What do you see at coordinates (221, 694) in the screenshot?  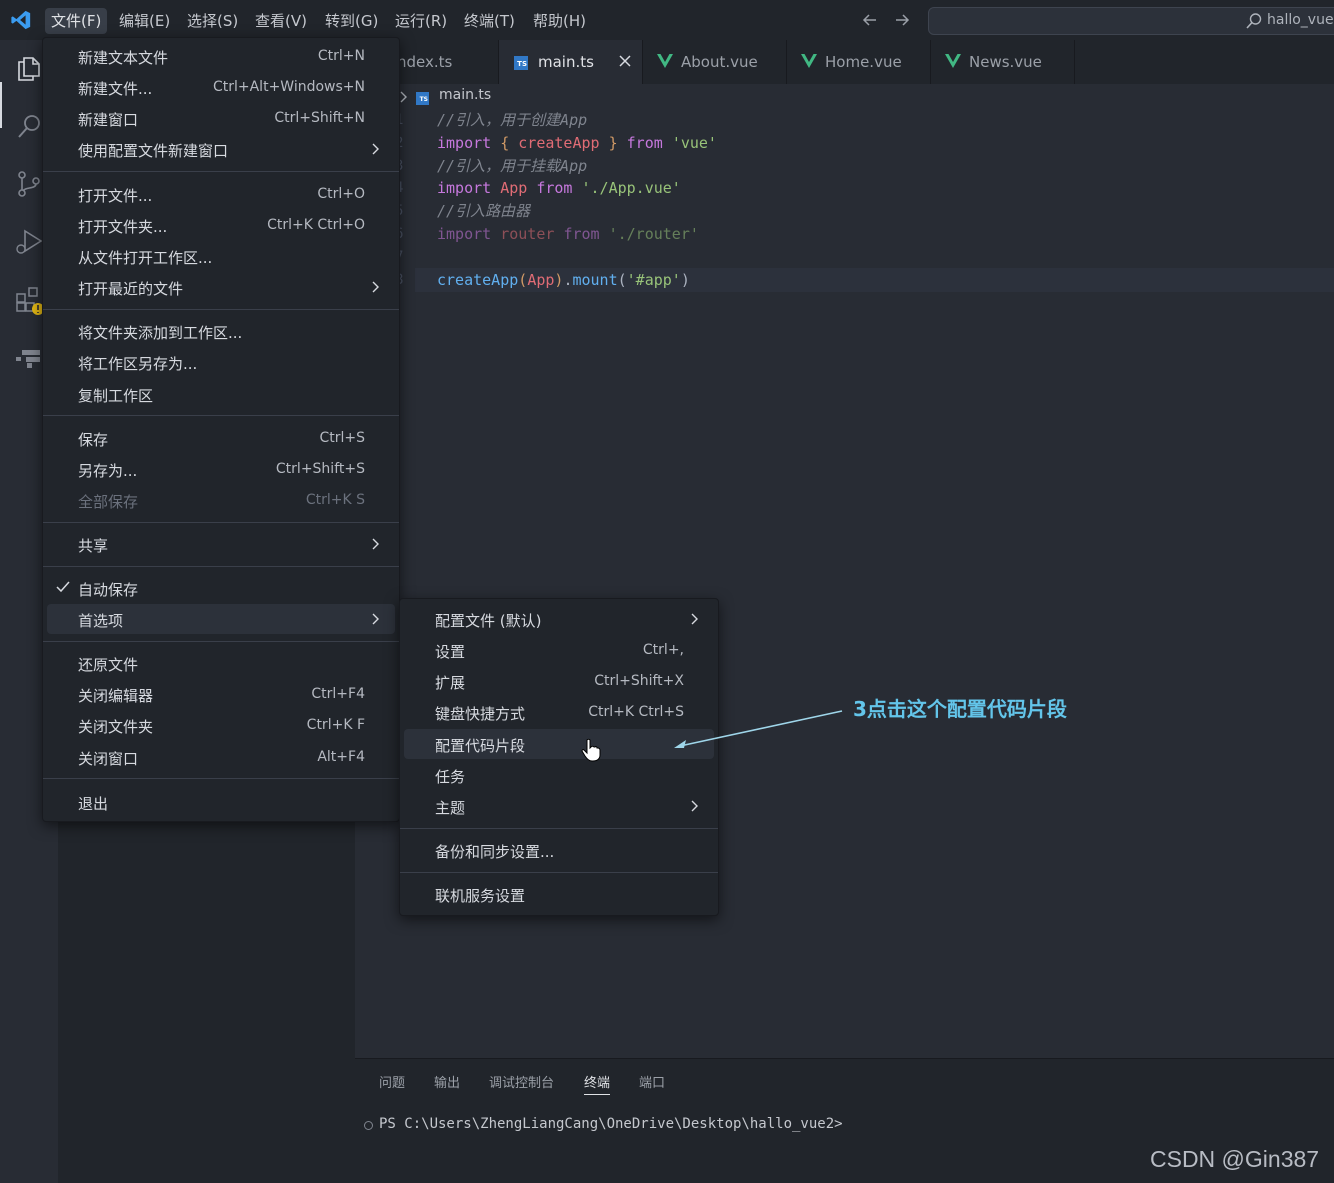 I see `menu-item-close-editor: 关闭编辑器 Ctrl+F4` at bounding box center [221, 694].